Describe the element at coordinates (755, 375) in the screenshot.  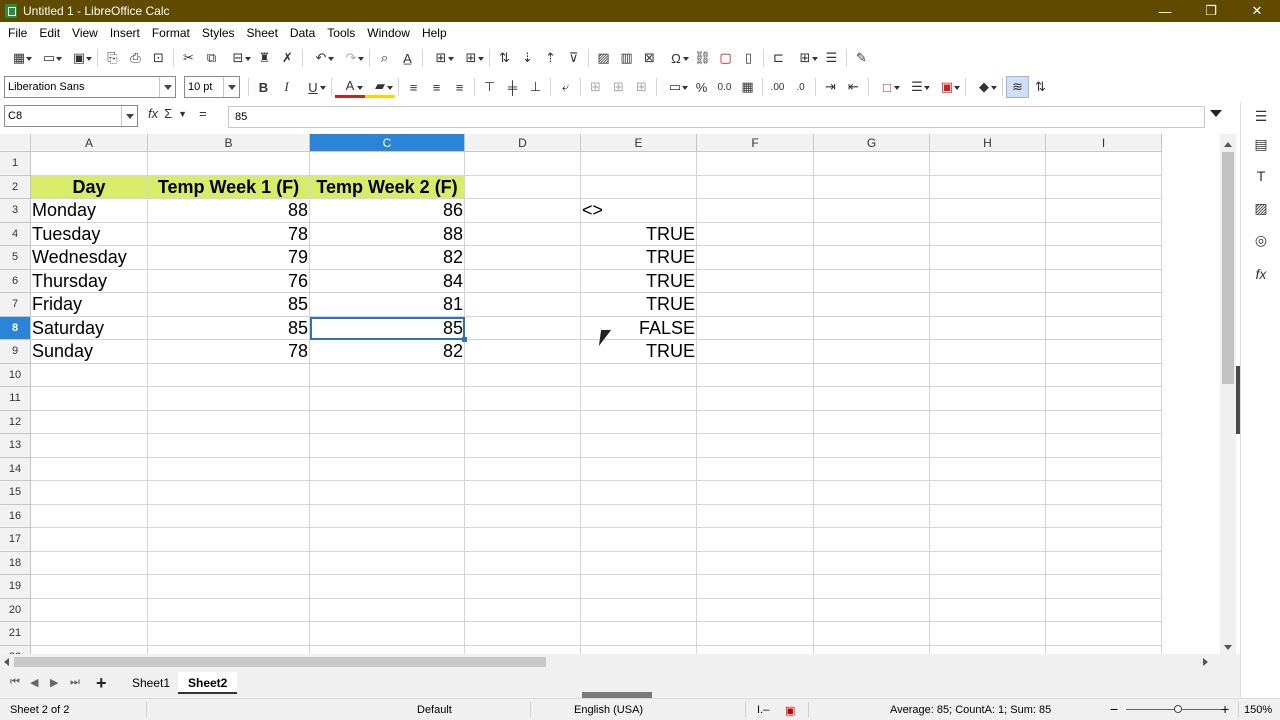
I see `cell-f10` at that location.